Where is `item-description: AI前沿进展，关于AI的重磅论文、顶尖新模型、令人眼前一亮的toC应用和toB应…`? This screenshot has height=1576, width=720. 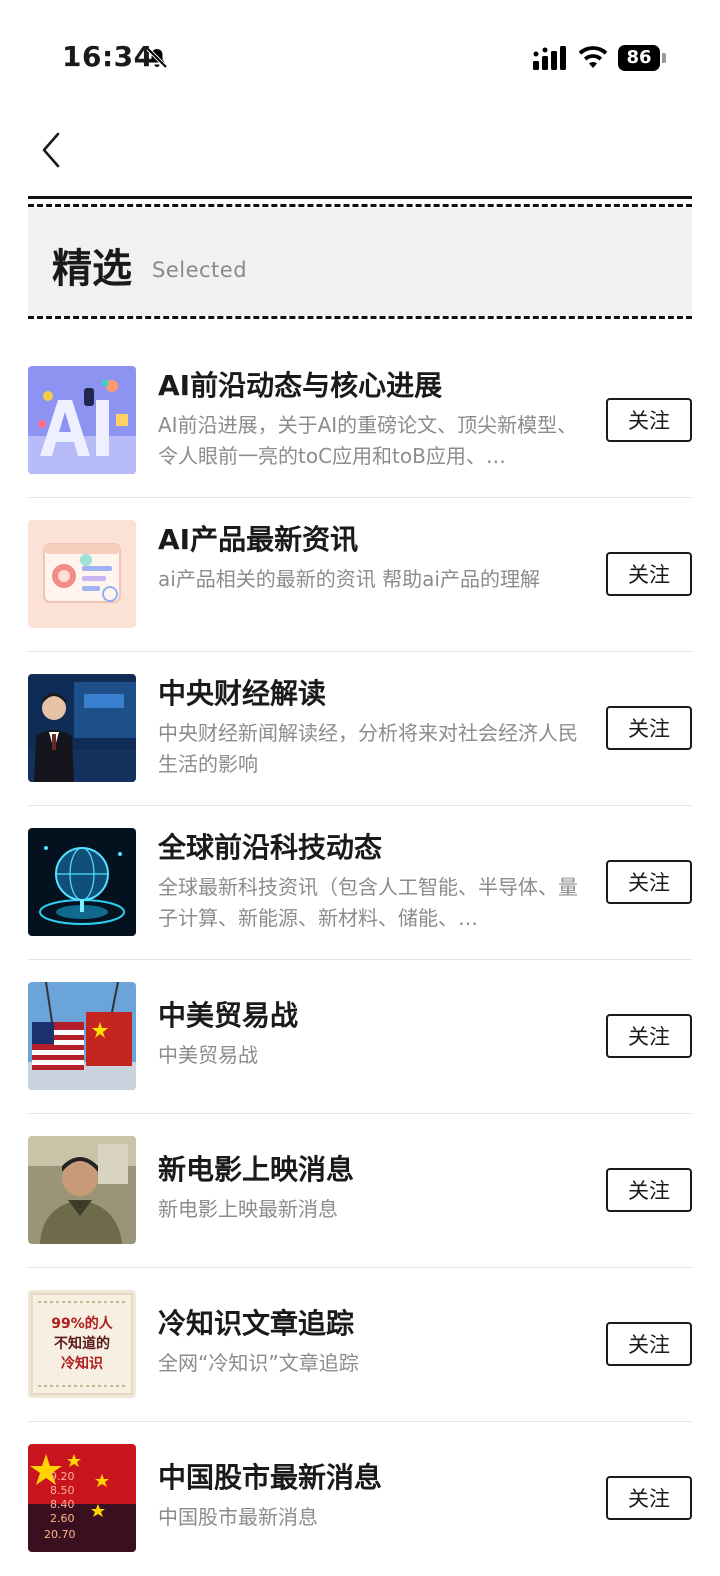
item-description: AI前沿进展，关于AI的重磅论文、顶尖新模型、令人眼前一亮的toC应用和toB应… is located at coordinates (368, 440).